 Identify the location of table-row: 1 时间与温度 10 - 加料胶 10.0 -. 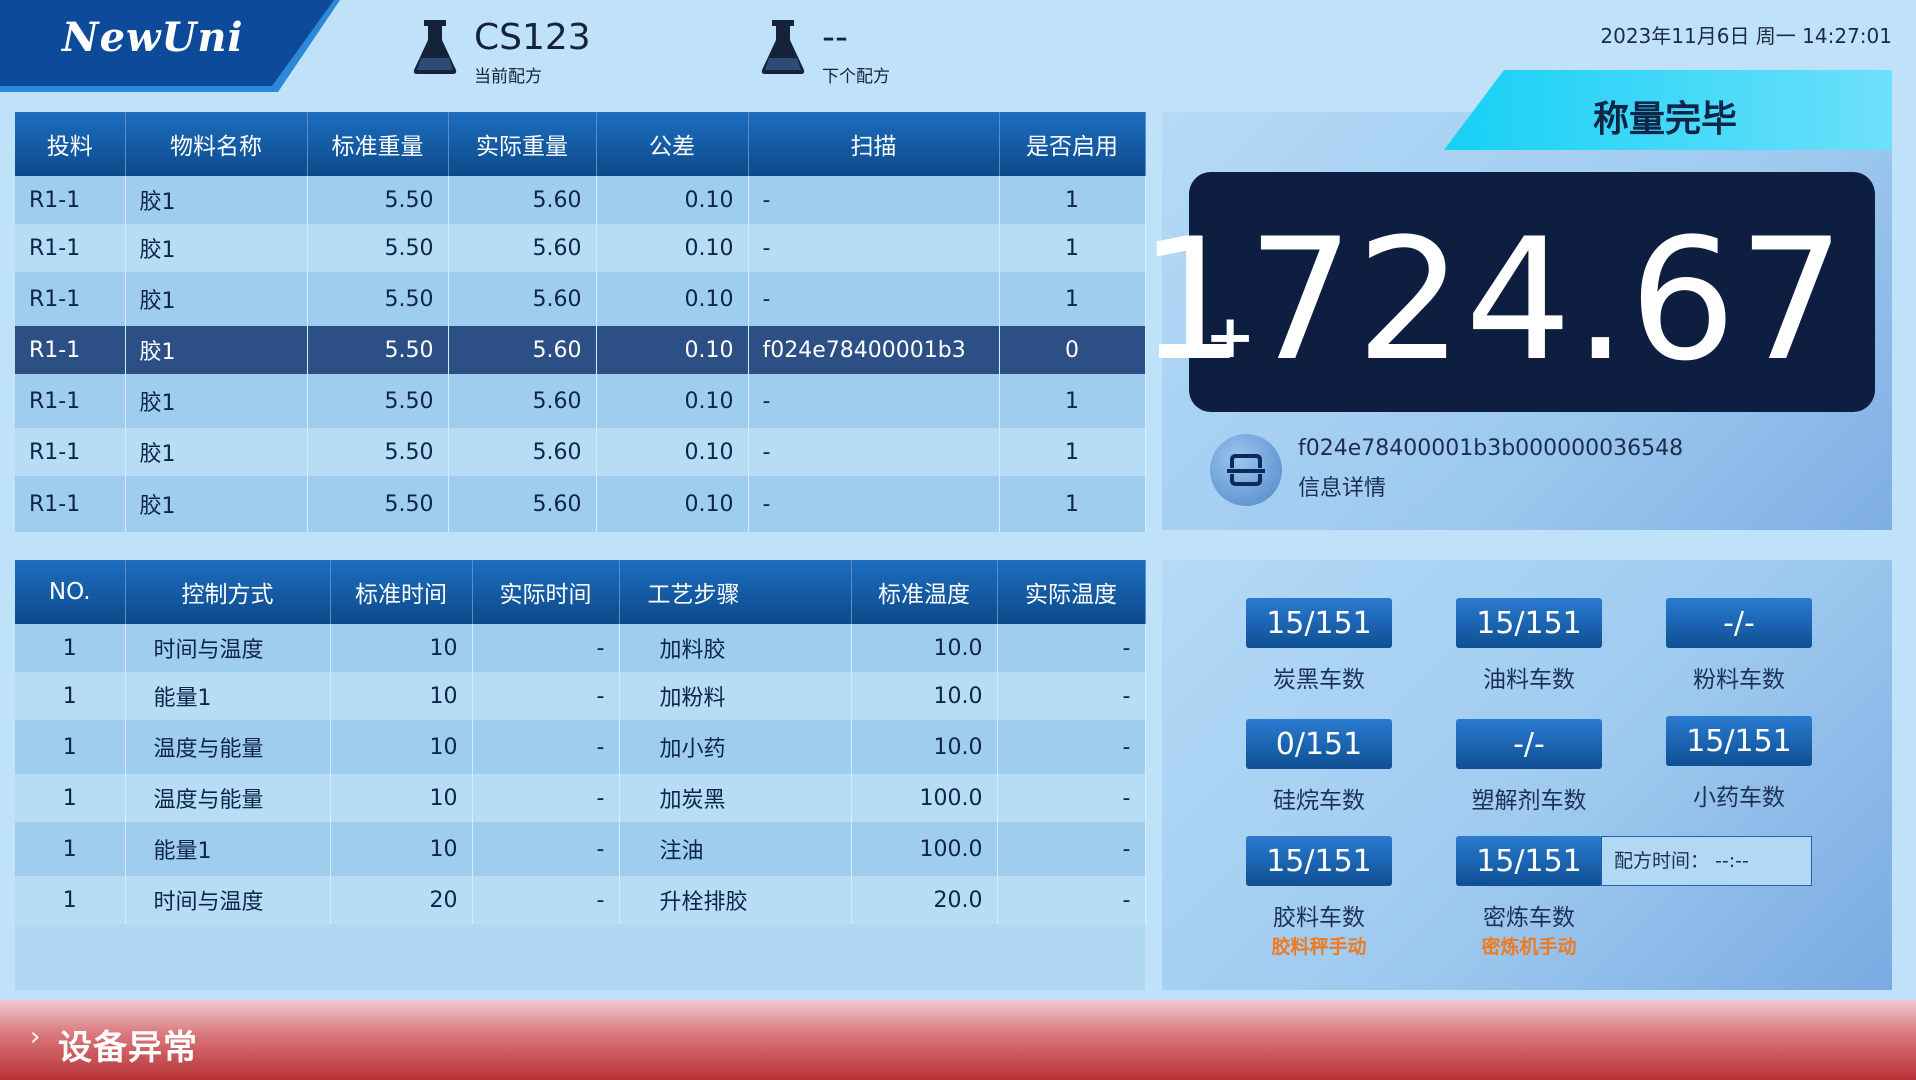
(580, 648).